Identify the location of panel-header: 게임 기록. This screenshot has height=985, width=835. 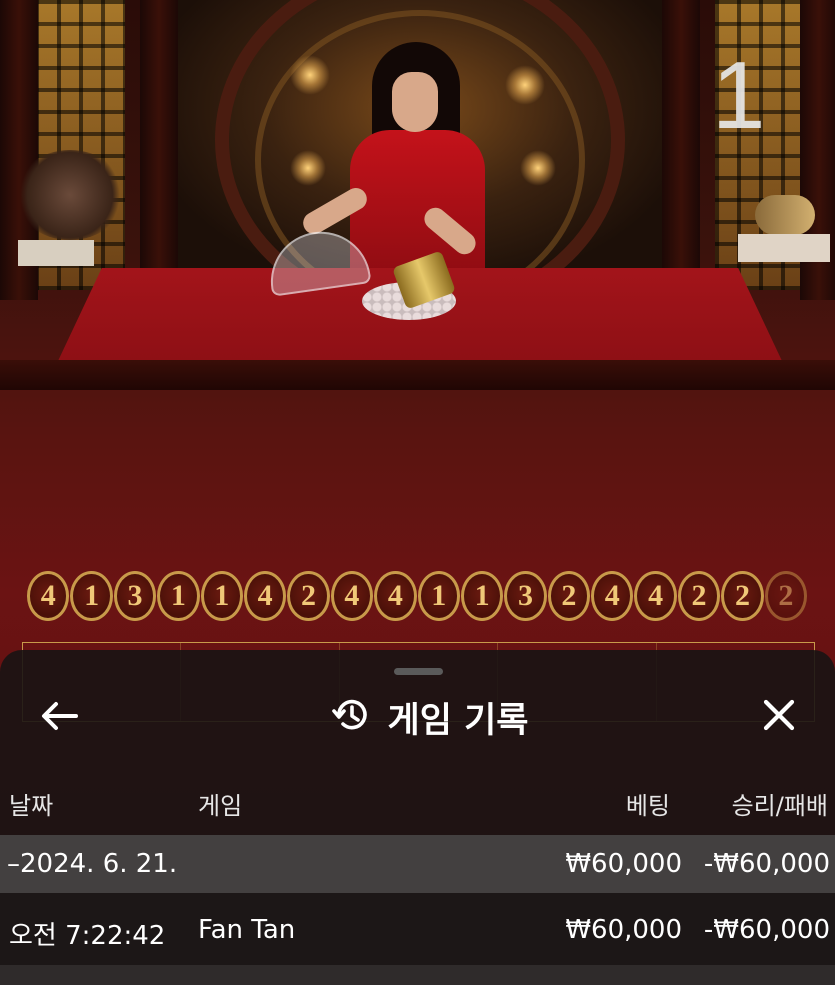
(430, 717).